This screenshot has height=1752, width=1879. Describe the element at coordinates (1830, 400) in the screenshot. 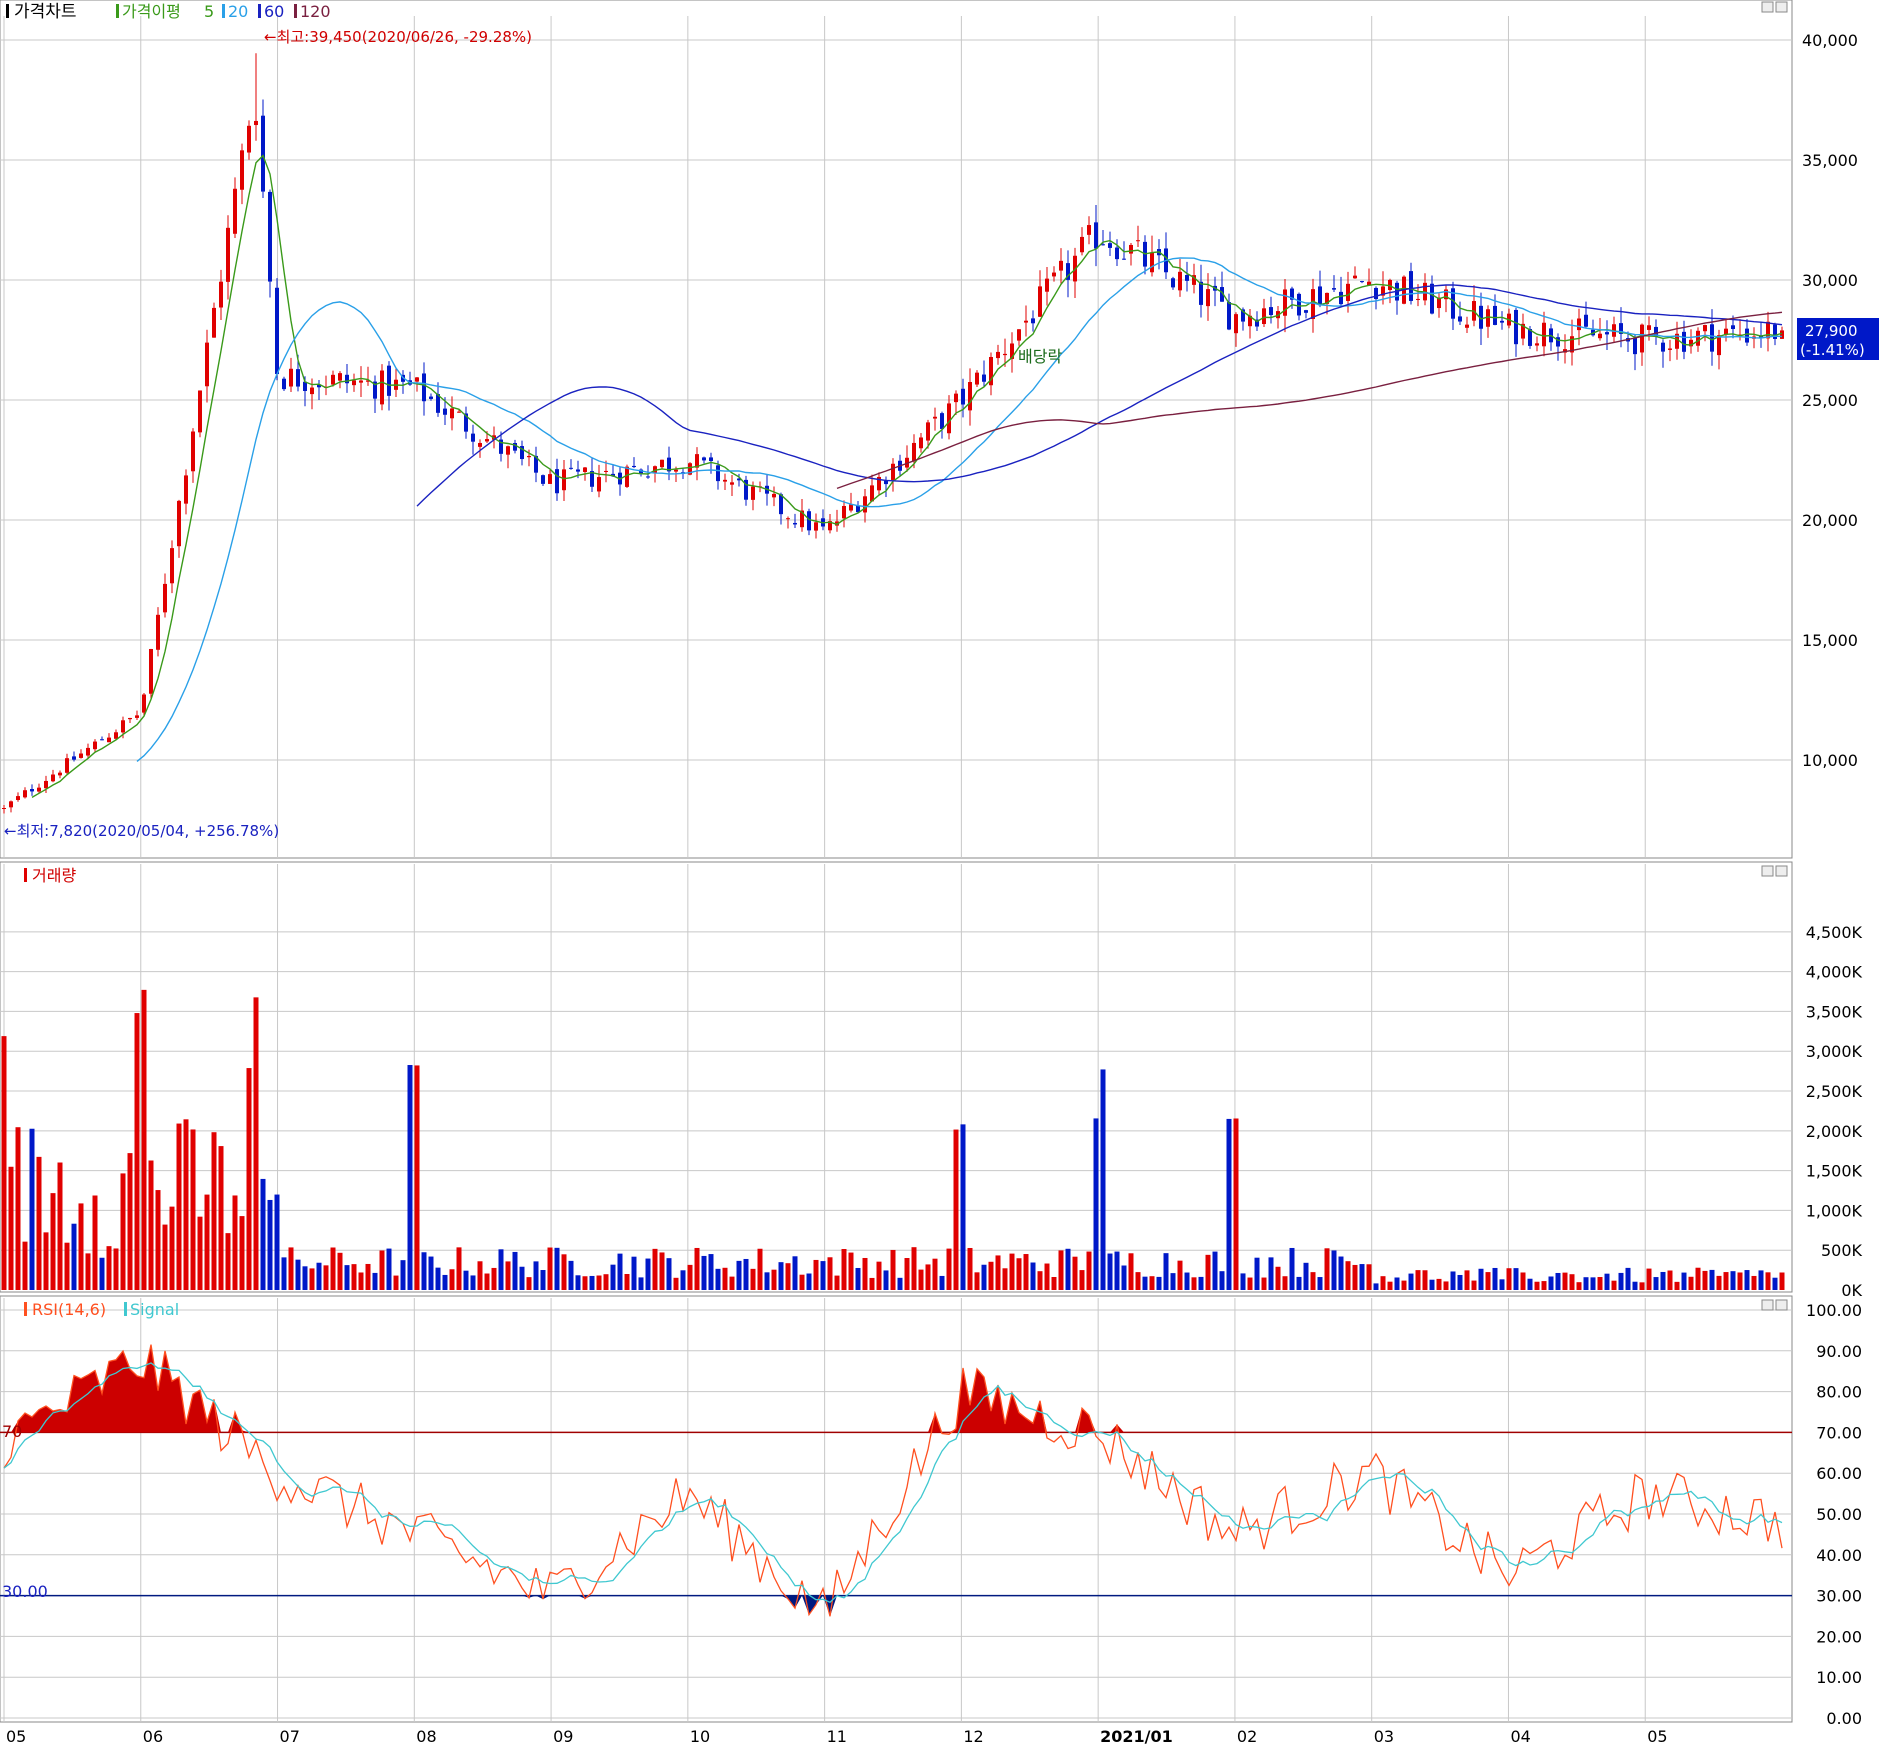

I see `price-y-tick: 25,000` at that location.